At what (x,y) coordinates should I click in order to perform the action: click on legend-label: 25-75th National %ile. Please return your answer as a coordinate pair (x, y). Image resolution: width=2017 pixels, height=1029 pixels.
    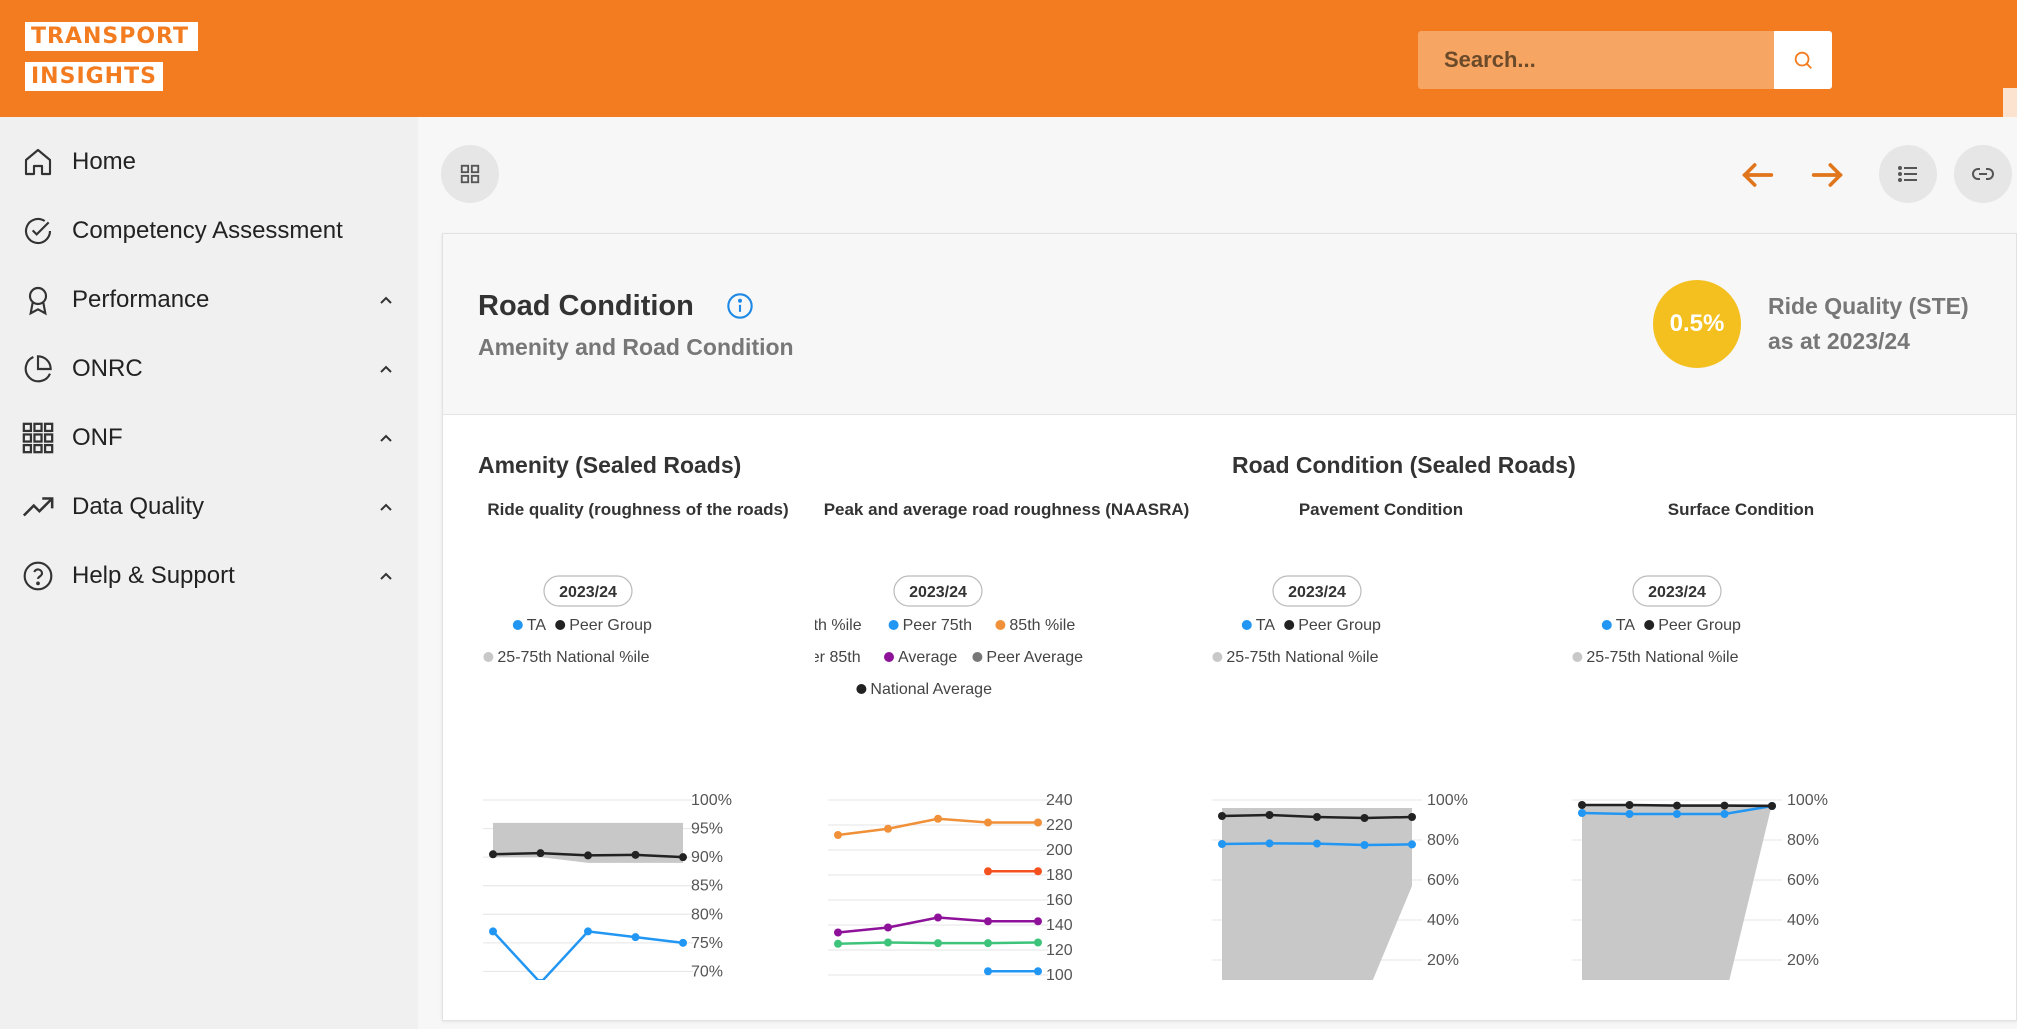
    Looking at the image, I should click on (1302, 657).